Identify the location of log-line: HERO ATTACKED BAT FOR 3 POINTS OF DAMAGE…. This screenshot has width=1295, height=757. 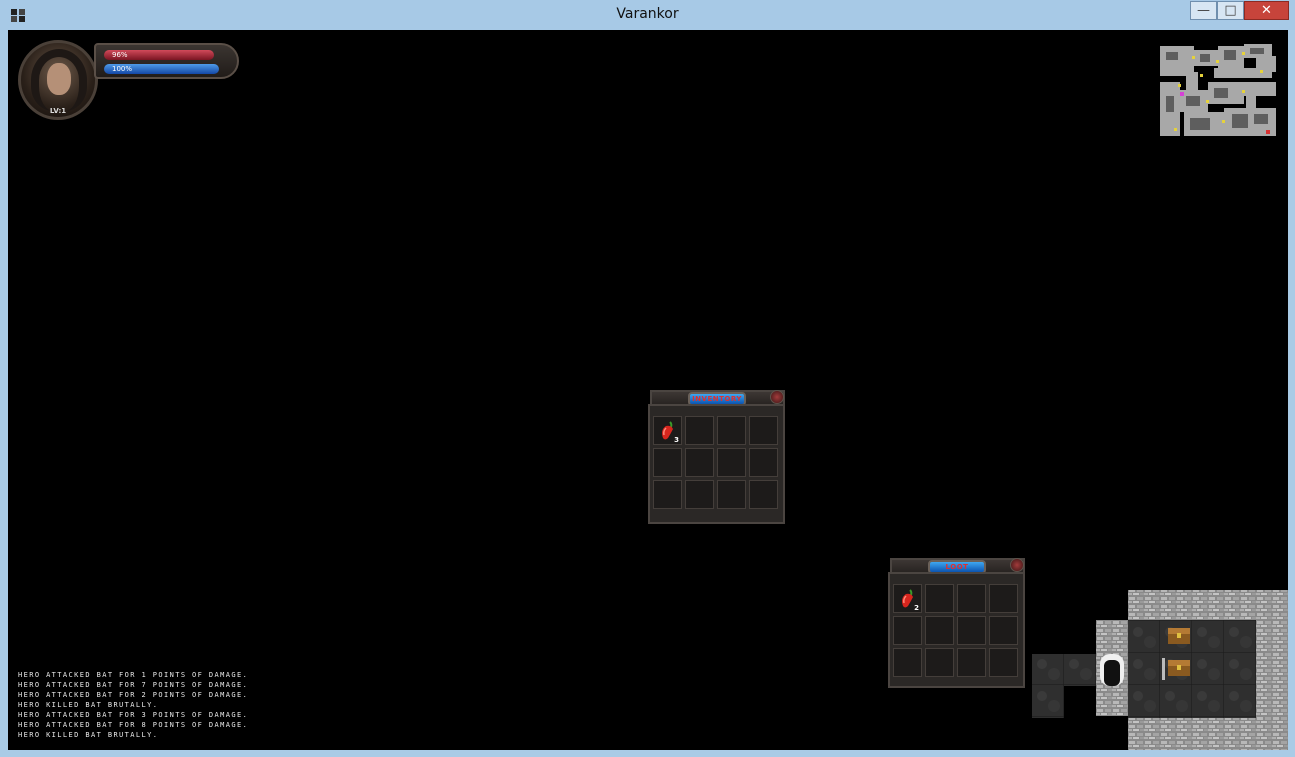
(133, 715).